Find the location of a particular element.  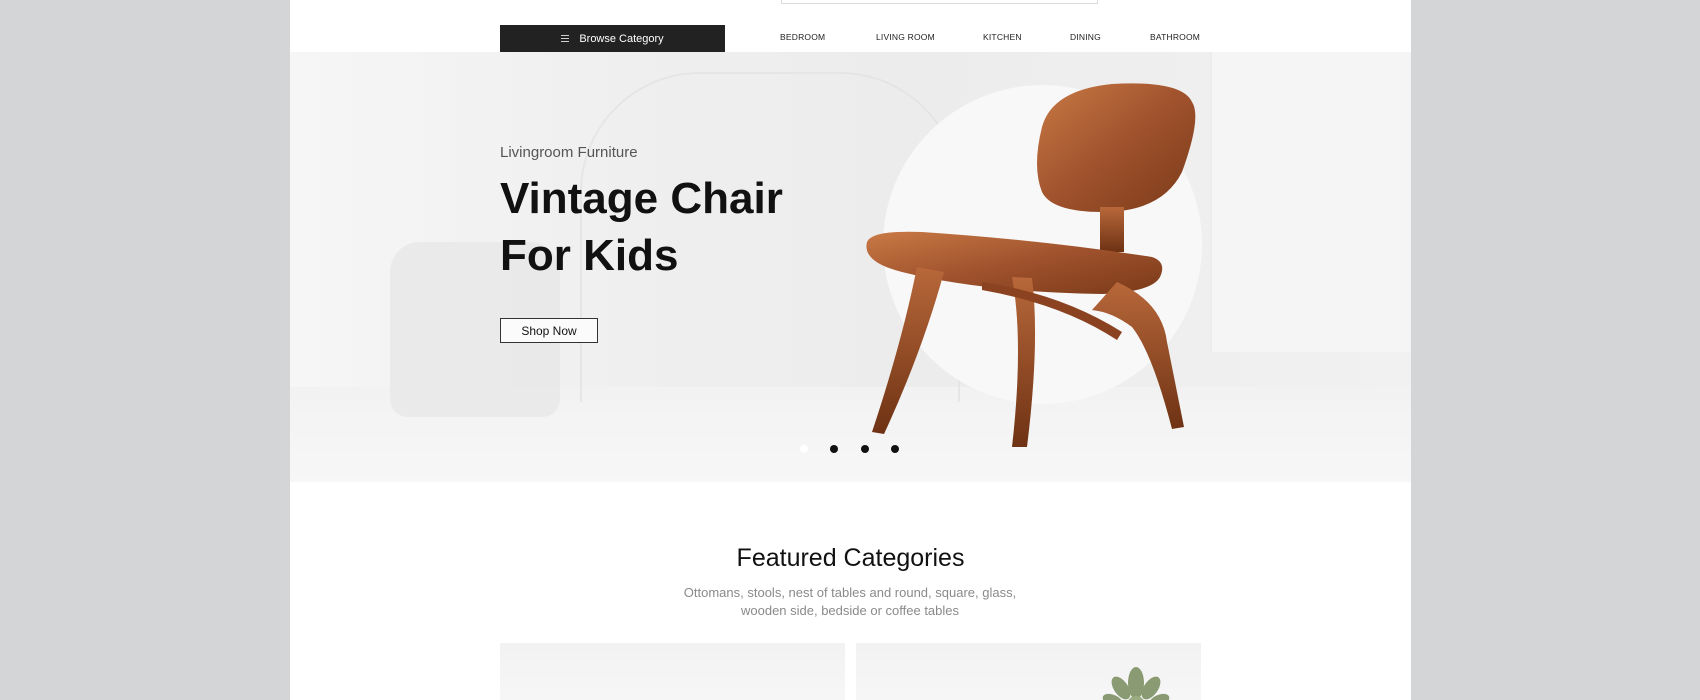

search-bar is located at coordinates (939, 2).